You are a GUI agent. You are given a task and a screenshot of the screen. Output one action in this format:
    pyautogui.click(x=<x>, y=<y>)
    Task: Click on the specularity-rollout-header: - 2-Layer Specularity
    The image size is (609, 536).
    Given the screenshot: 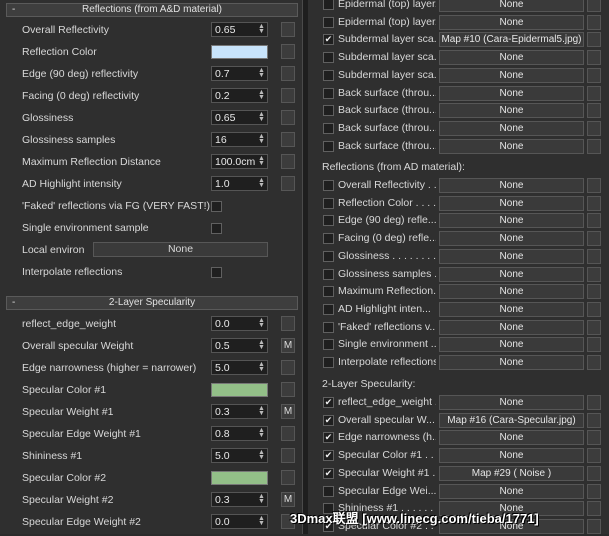 What is the action you would take?
    pyautogui.click(x=152, y=303)
    